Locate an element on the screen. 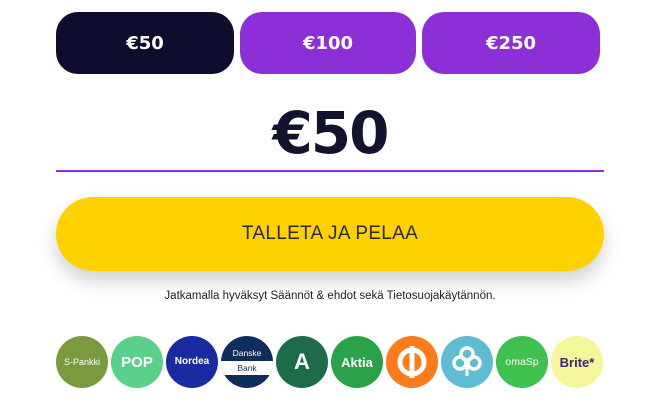 This screenshot has height=402, width=660. amount-options: €50 €100 €250 is located at coordinates (328, 44).